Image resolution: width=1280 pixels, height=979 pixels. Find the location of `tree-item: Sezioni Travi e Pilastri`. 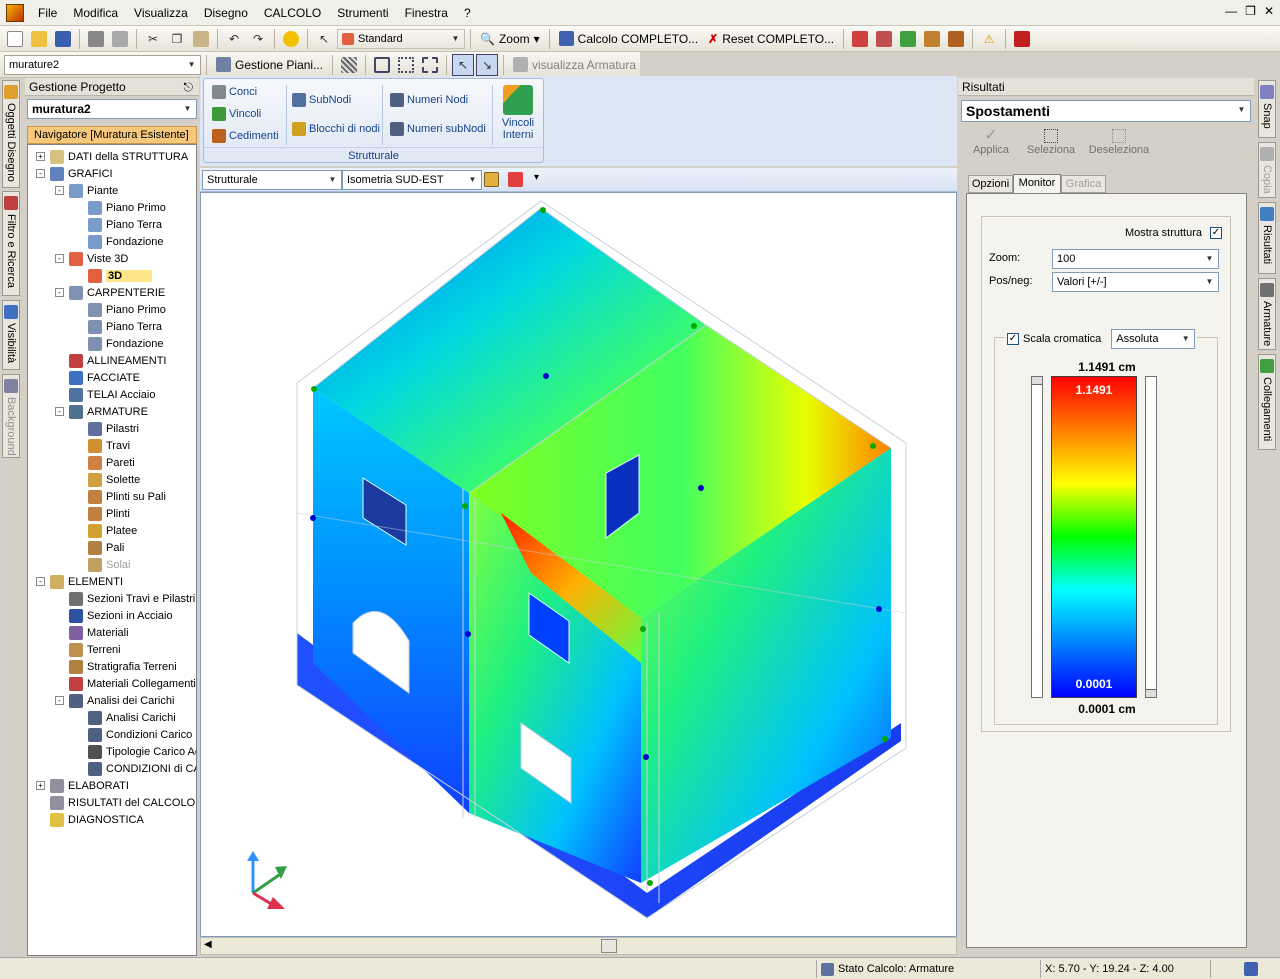

tree-item: Sezioni Travi e Pilastri is located at coordinates (132, 598).